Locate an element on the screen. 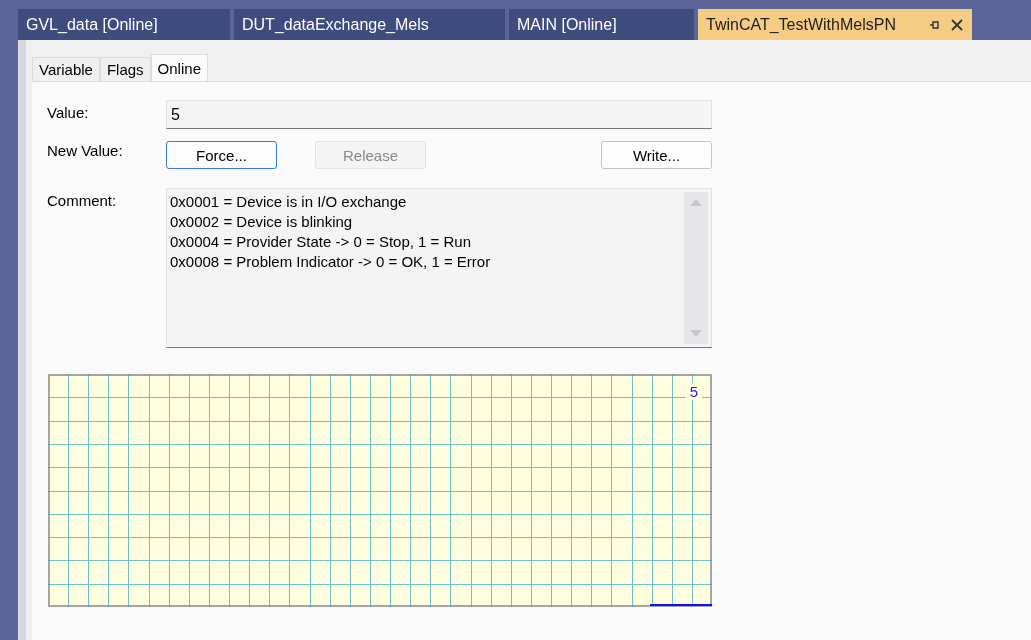  document-tab: MAIN [Online] is located at coordinates (601, 24).